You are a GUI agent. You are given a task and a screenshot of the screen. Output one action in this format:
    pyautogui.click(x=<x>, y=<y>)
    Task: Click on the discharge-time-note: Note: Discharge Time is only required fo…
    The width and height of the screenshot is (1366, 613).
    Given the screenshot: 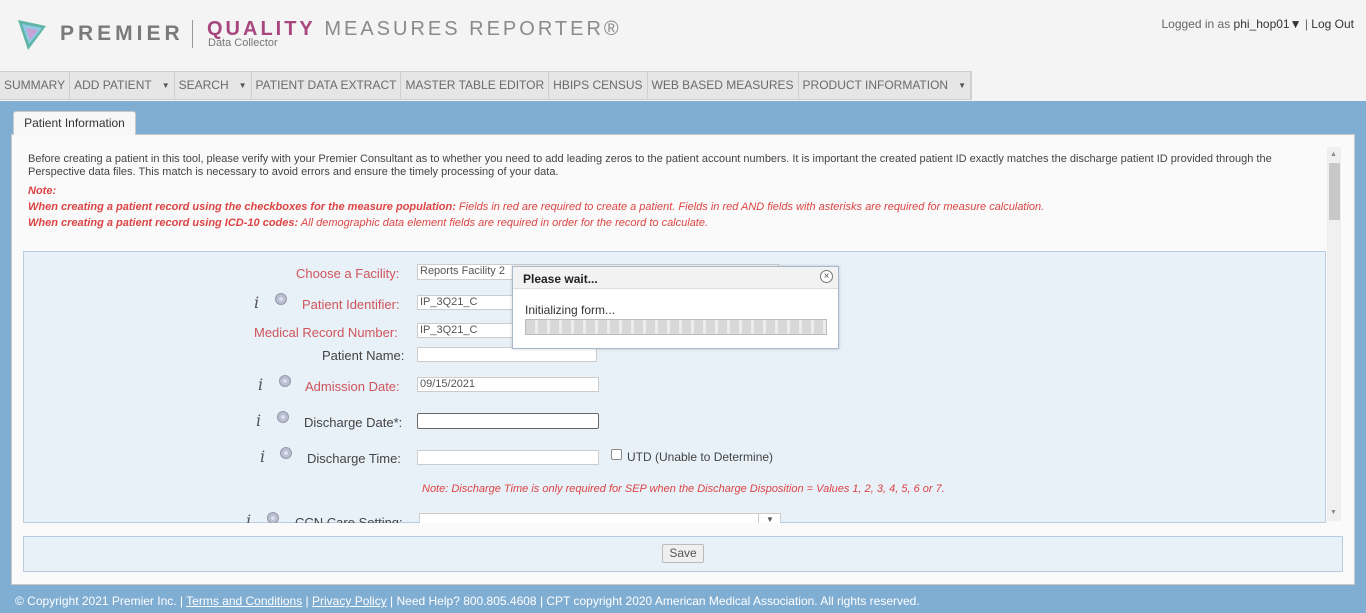 What is the action you would take?
    pyautogui.click(x=683, y=489)
    